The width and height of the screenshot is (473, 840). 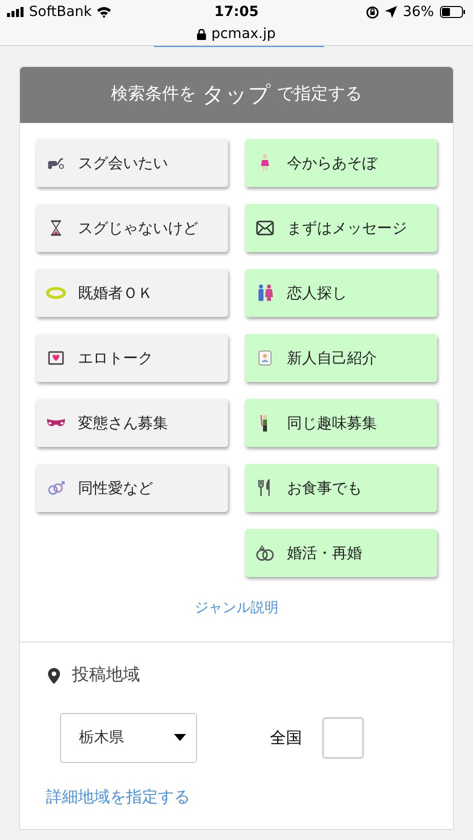 What do you see at coordinates (341, 553) in the screenshot?
I see `genre-button: 婚活・再婚` at bounding box center [341, 553].